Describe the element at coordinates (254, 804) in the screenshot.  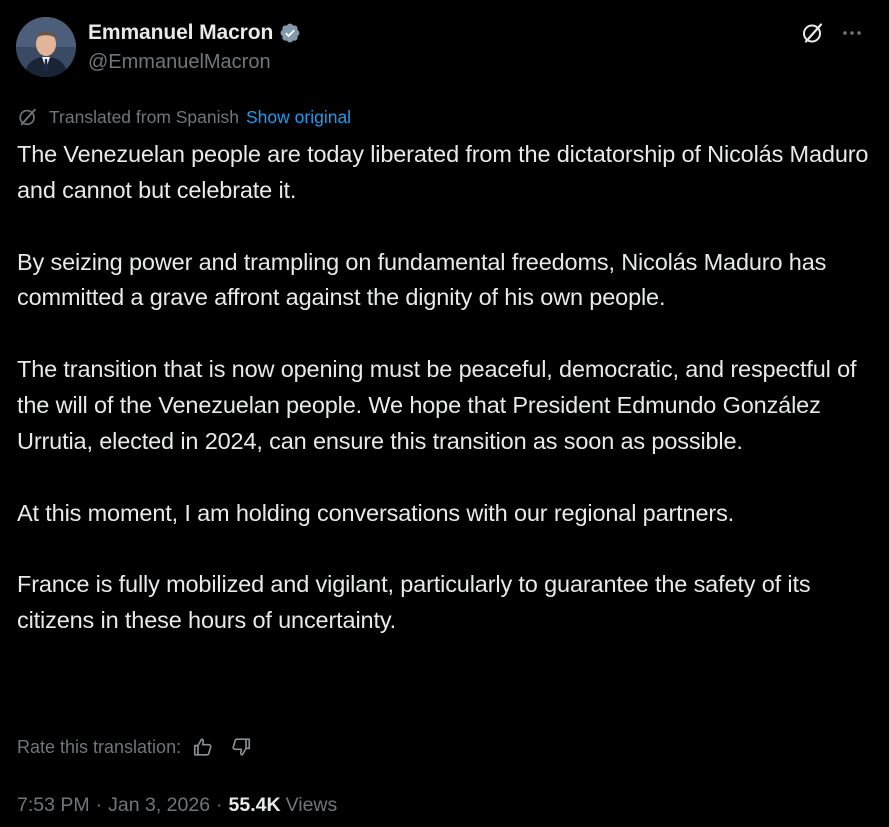
I see `views-count: 55.4K` at that location.